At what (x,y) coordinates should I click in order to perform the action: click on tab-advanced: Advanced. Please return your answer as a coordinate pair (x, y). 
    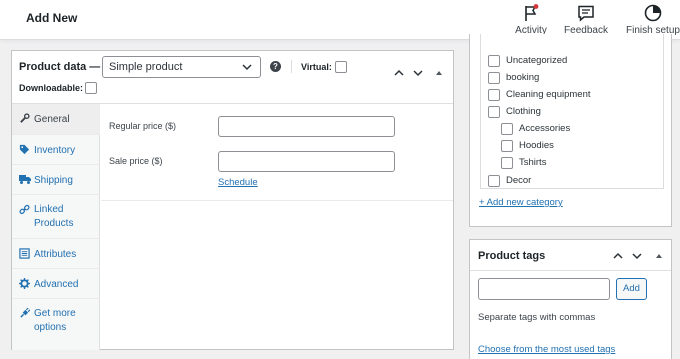
    Looking at the image, I should click on (56, 284).